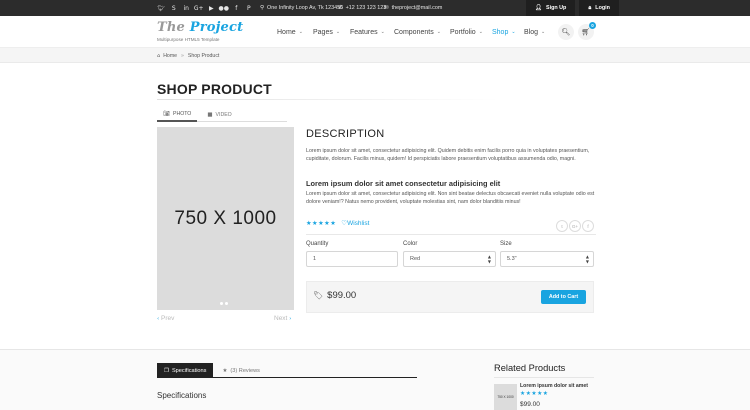 The height and width of the screenshot is (410, 750). I want to click on tab-reviews-label: (3) Reviews, so click(245, 370).